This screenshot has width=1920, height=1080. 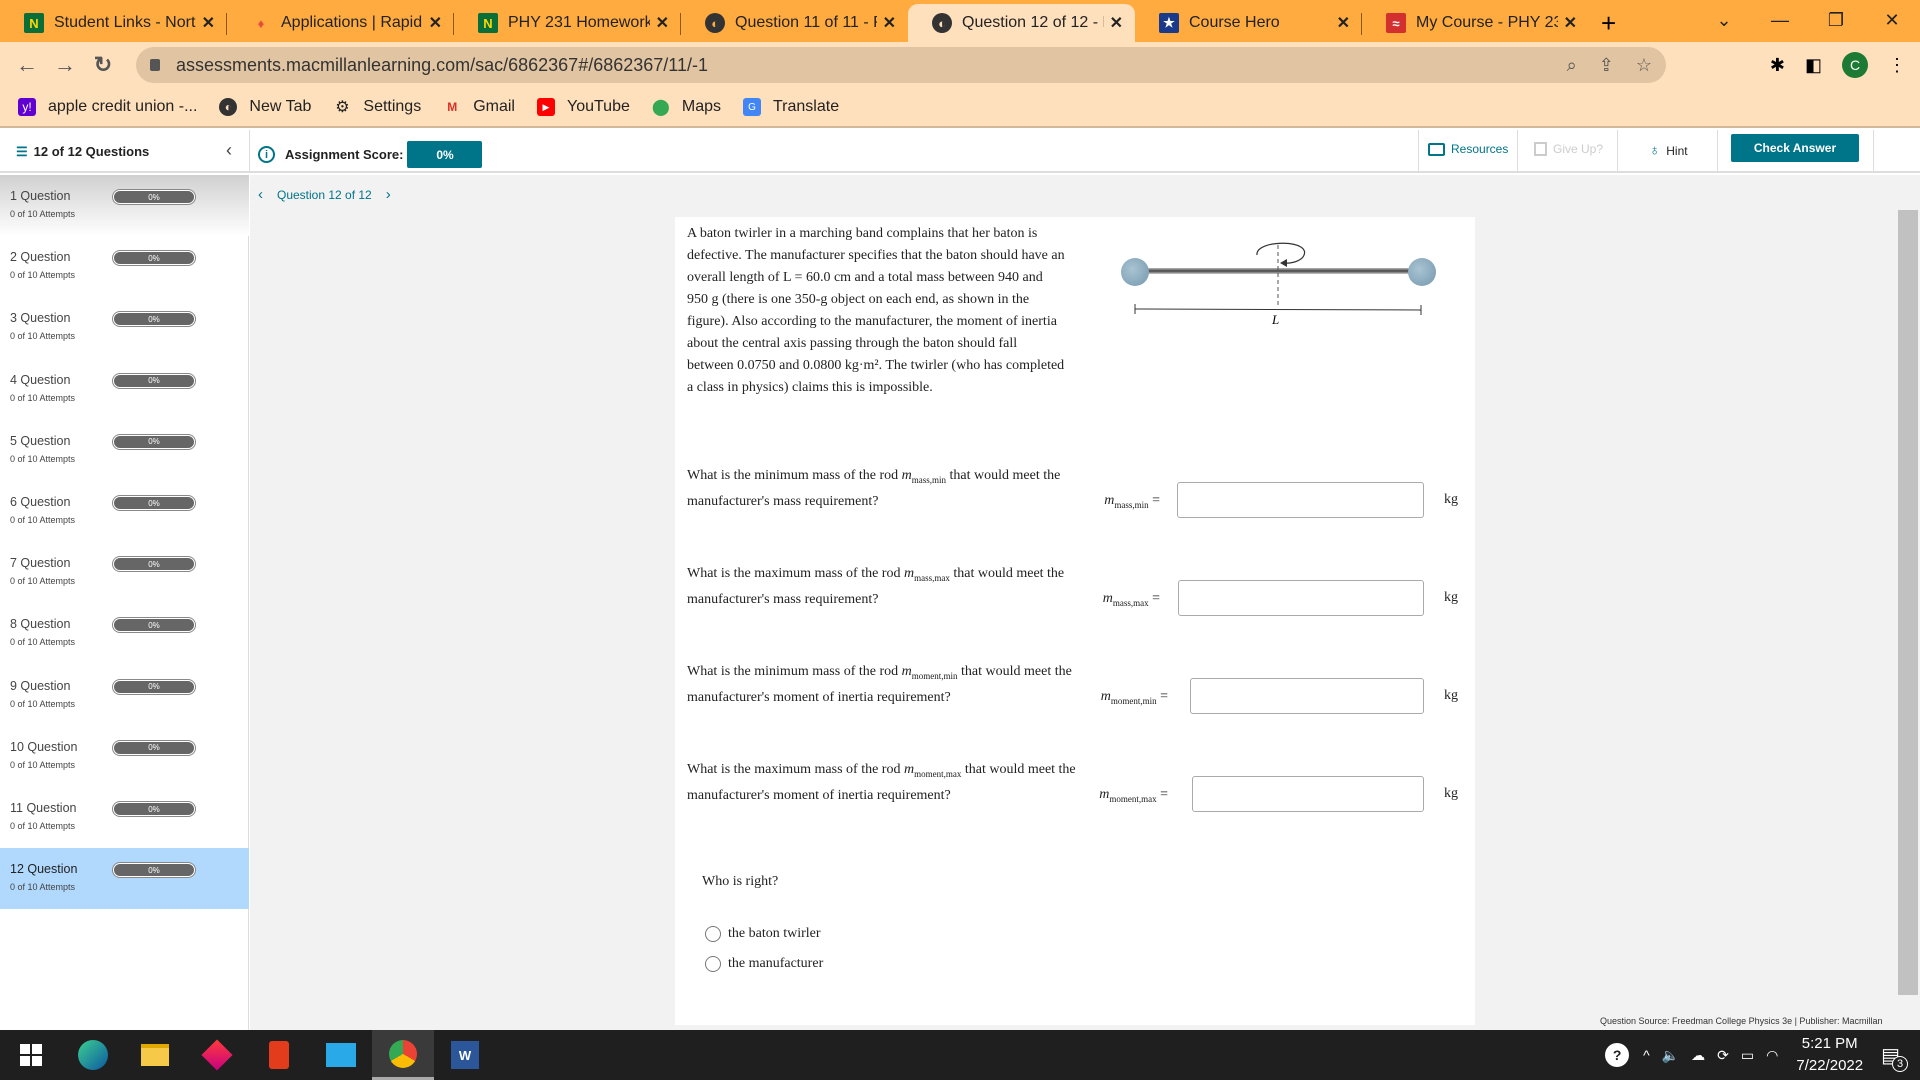 What do you see at coordinates (124, 756) in the screenshot?
I see `sidebar-question-item: 10 Question 0% 0 of 10 Attempts` at bounding box center [124, 756].